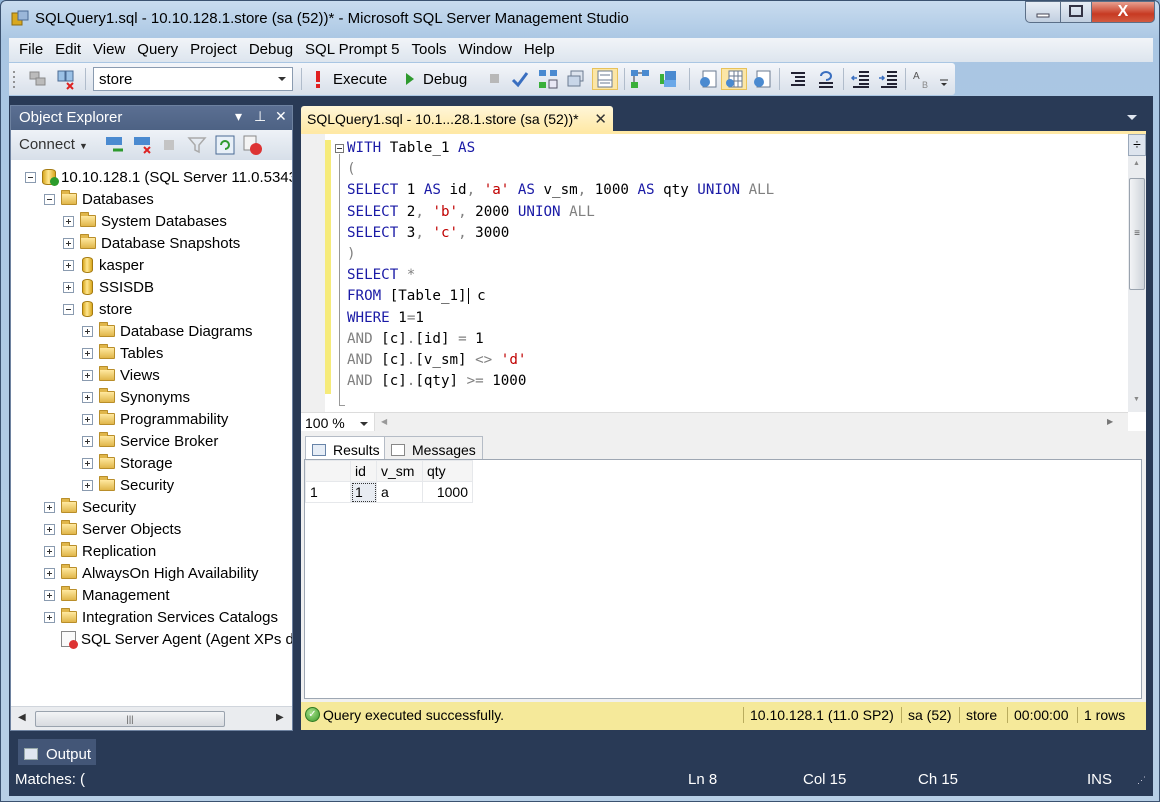 The height and width of the screenshot is (802, 1160). Describe the element at coordinates (38, 79) in the screenshot. I see `connect-button` at that location.